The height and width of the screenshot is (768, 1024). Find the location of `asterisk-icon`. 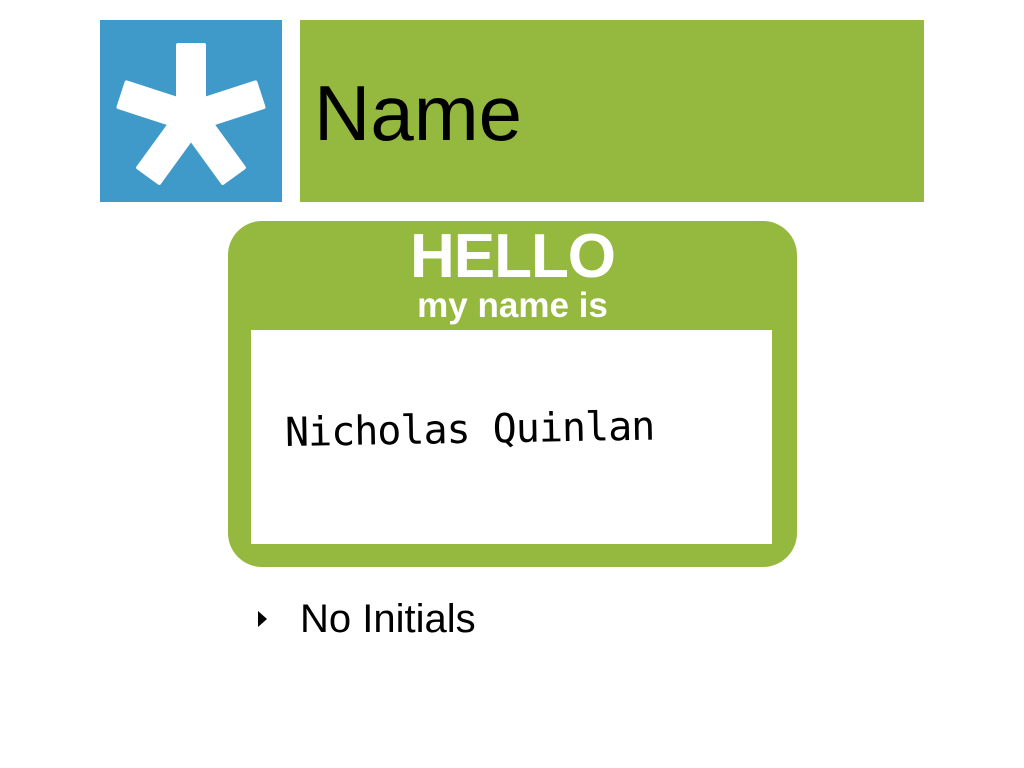

asterisk-icon is located at coordinates (191, 114).